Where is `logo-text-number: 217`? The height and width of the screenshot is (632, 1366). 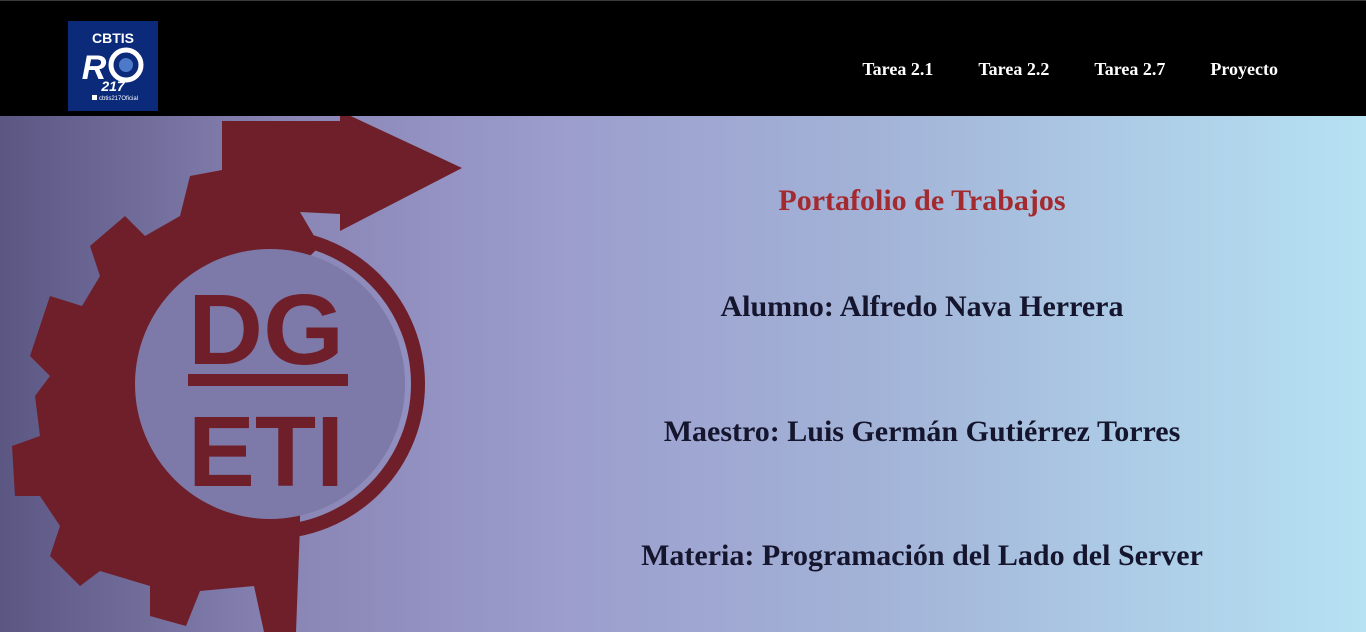 logo-text-number: 217 is located at coordinates (113, 86).